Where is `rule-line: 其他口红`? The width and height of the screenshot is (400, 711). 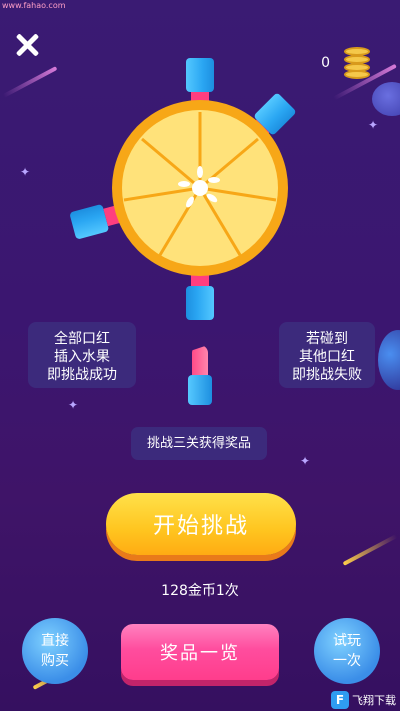
rule-line: 其他口红 is located at coordinates (327, 357).